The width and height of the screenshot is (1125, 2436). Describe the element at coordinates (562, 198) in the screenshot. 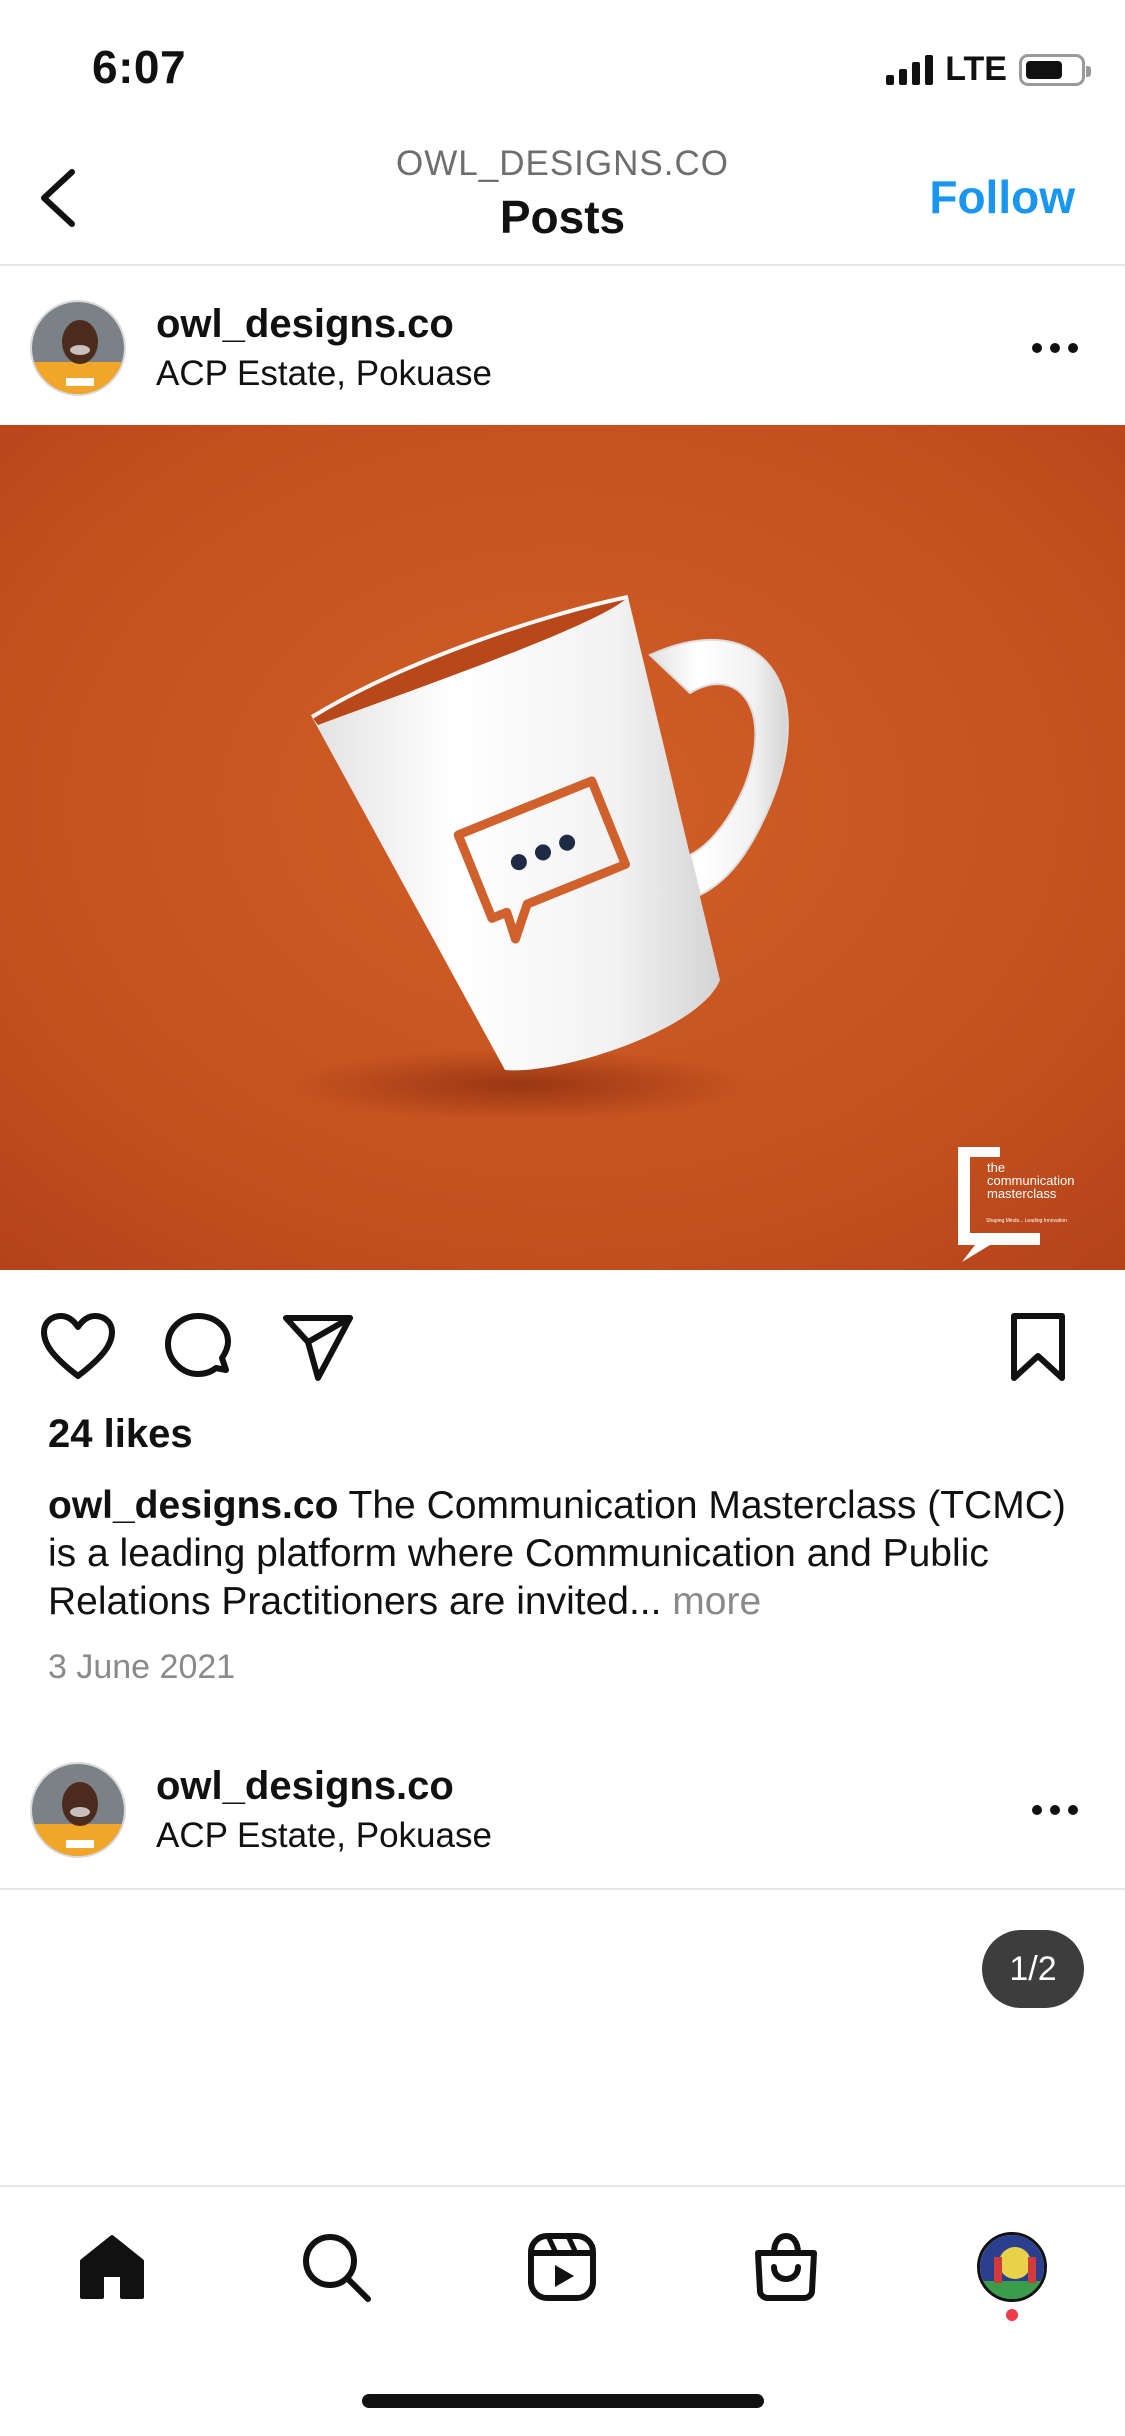

I see `nav-header: OWL_DESIGNS.CO Posts Follow` at that location.